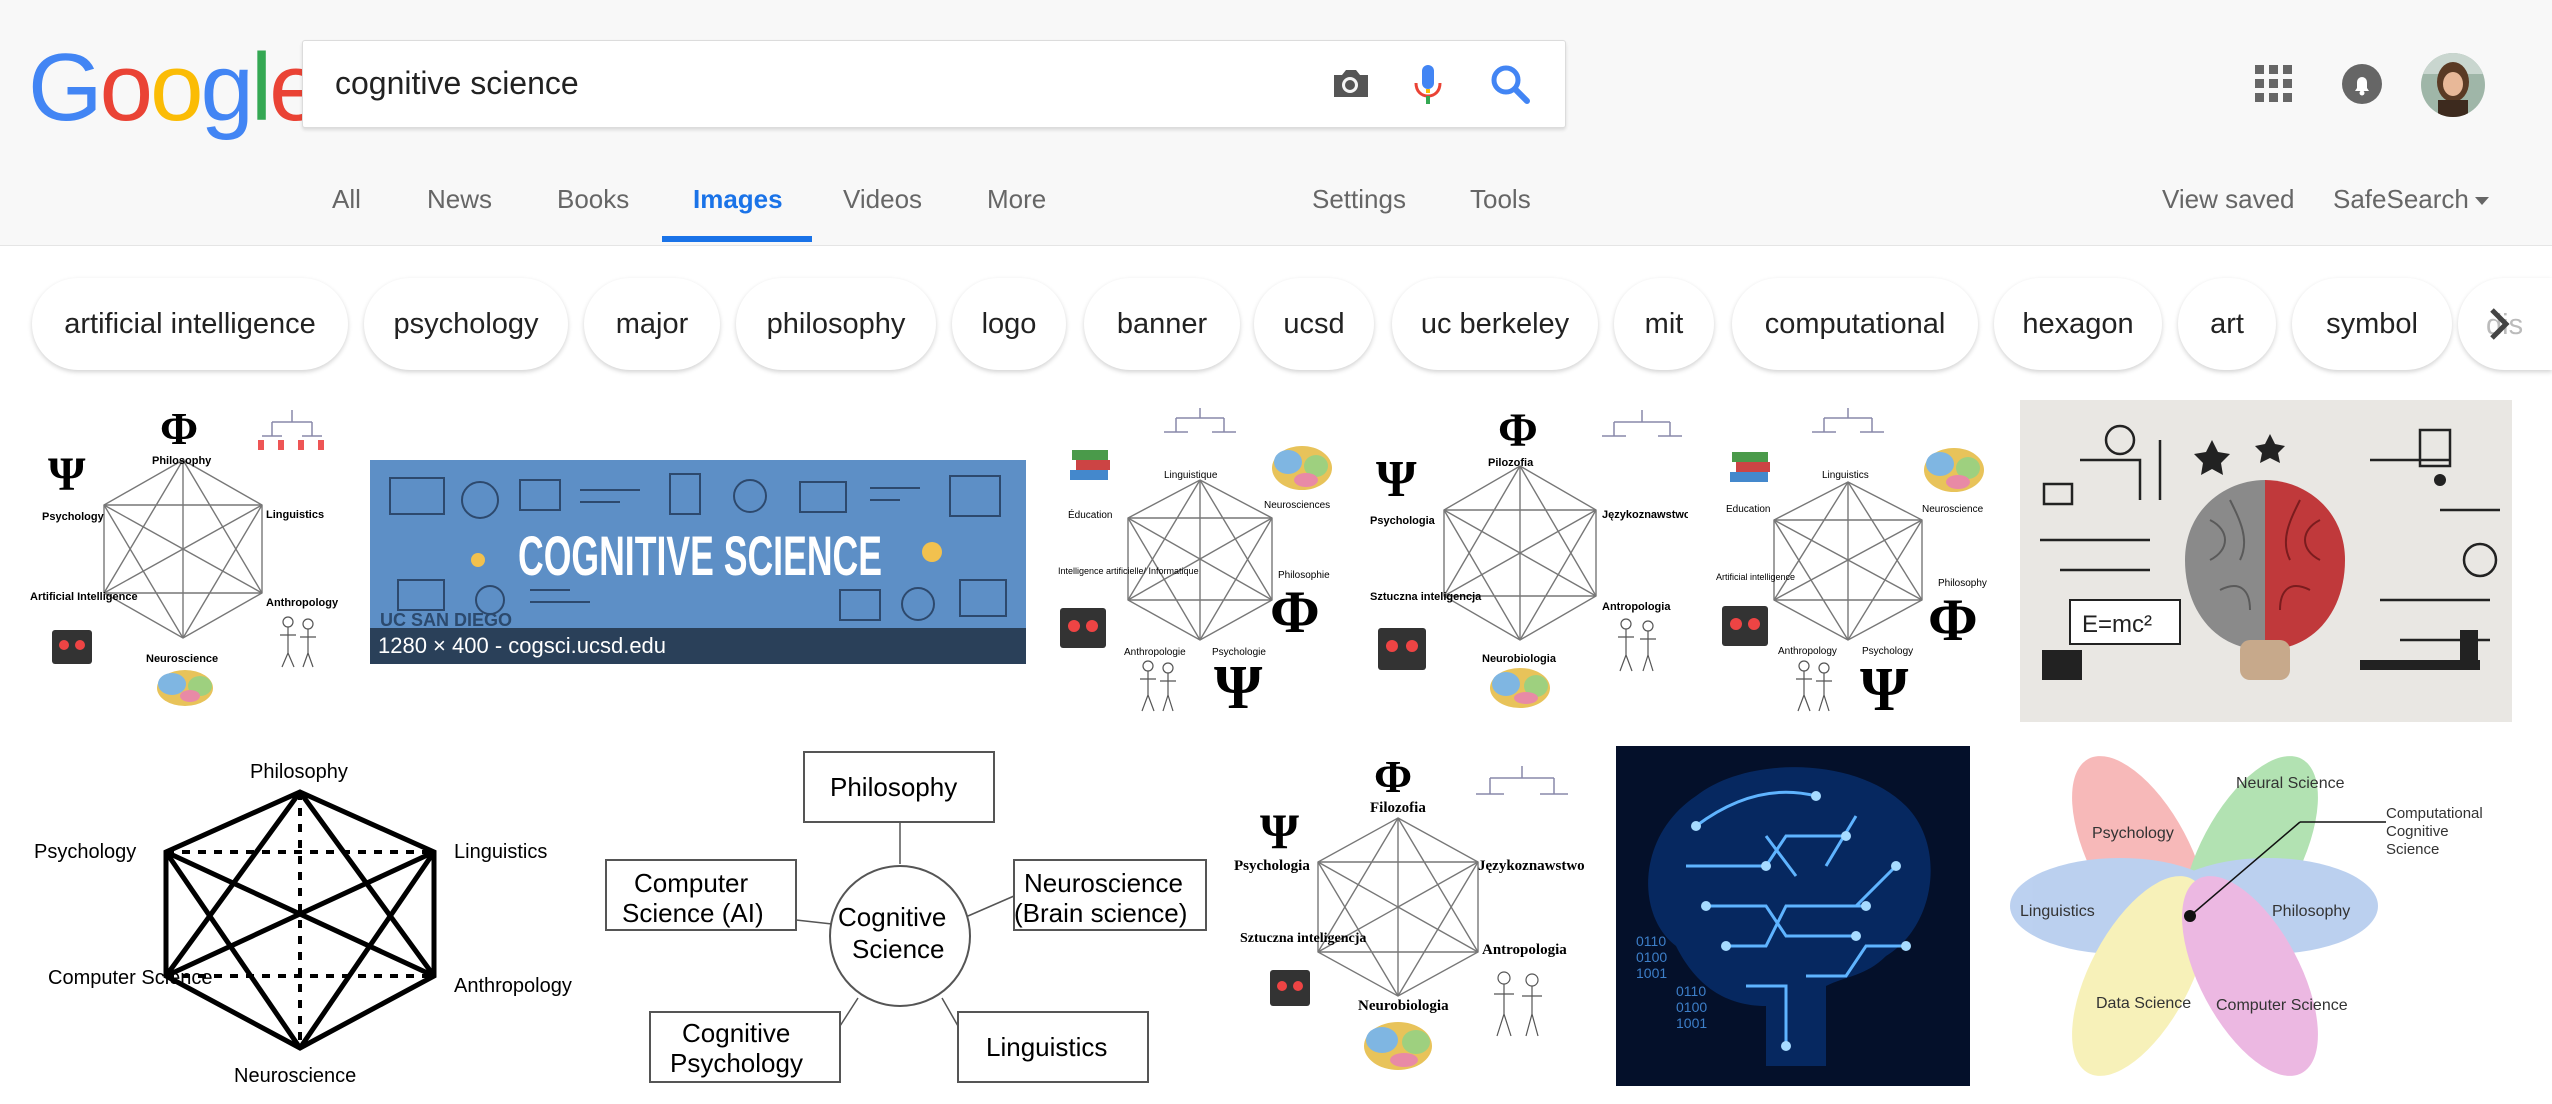  What do you see at coordinates (1046, 1047) in the screenshot?
I see `box-label: Linguistics` at bounding box center [1046, 1047].